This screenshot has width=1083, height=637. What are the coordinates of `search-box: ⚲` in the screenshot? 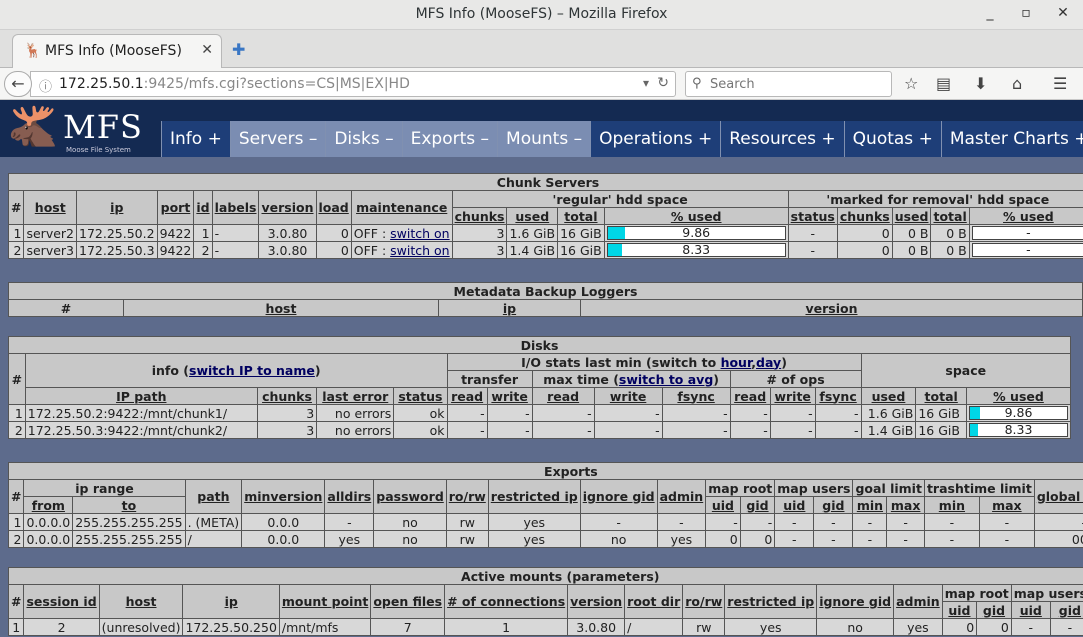 It's located at (788, 84).